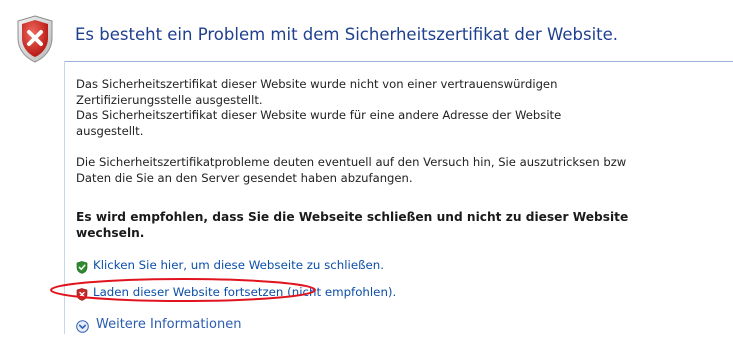  Describe the element at coordinates (82, 293) in the screenshot. I see `red-shield-x-icon` at that location.